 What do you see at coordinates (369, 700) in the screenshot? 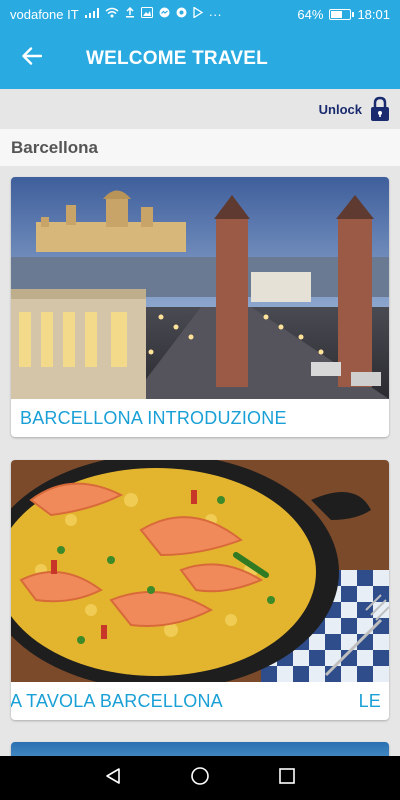
I see `next-card-title-peek: LE` at bounding box center [369, 700].